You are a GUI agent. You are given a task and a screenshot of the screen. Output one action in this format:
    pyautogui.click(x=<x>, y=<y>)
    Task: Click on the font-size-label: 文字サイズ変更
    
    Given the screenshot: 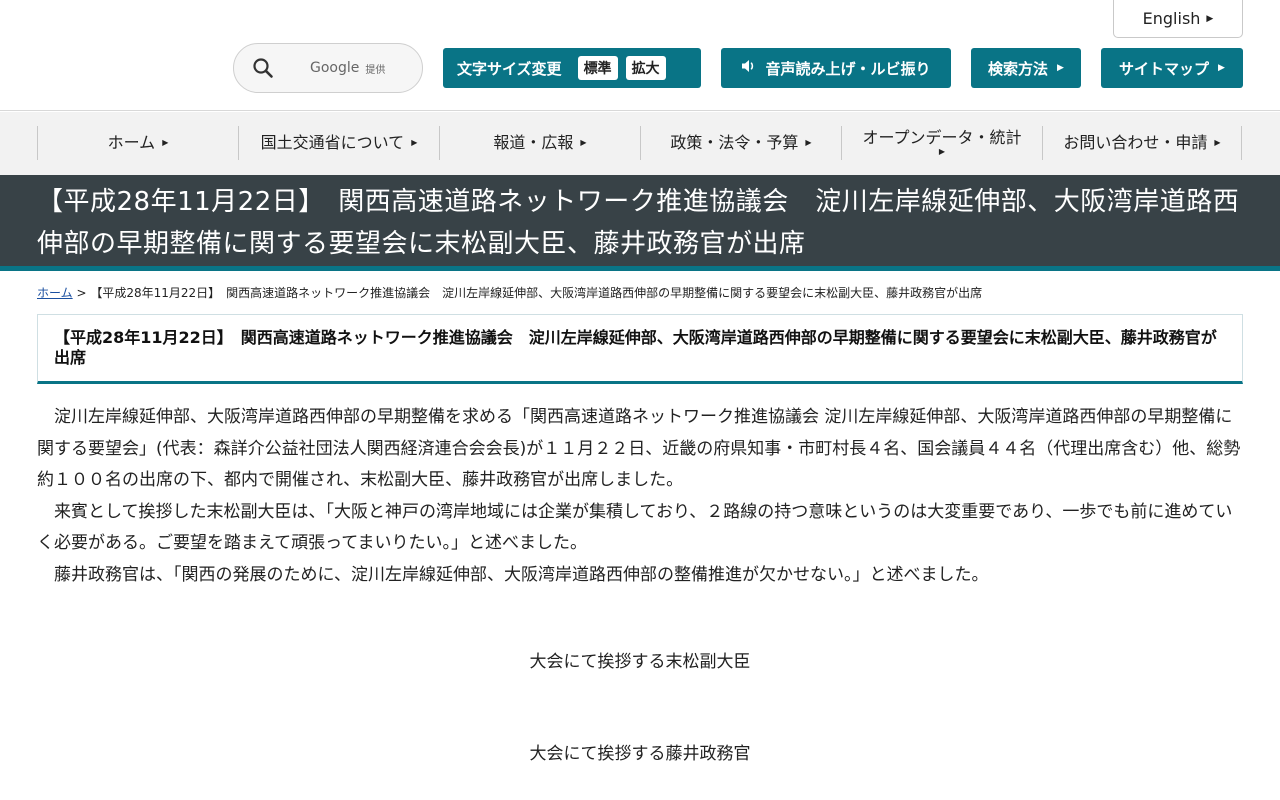 What is the action you would take?
    pyautogui.click(x=509, y=68)
    